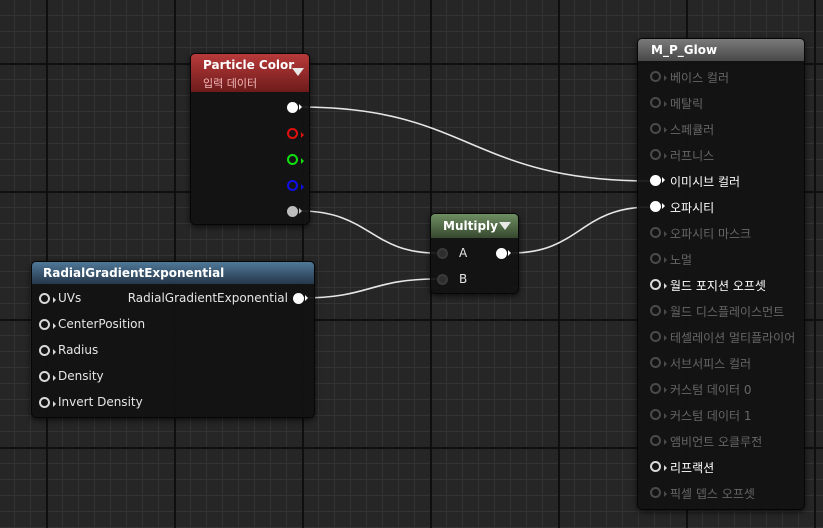 The height and width of the screenshot is (528, 823). Describe the element at coordinates (692, 130) in the screenshot. I see `material-input-label: 스페큘러` at that location.